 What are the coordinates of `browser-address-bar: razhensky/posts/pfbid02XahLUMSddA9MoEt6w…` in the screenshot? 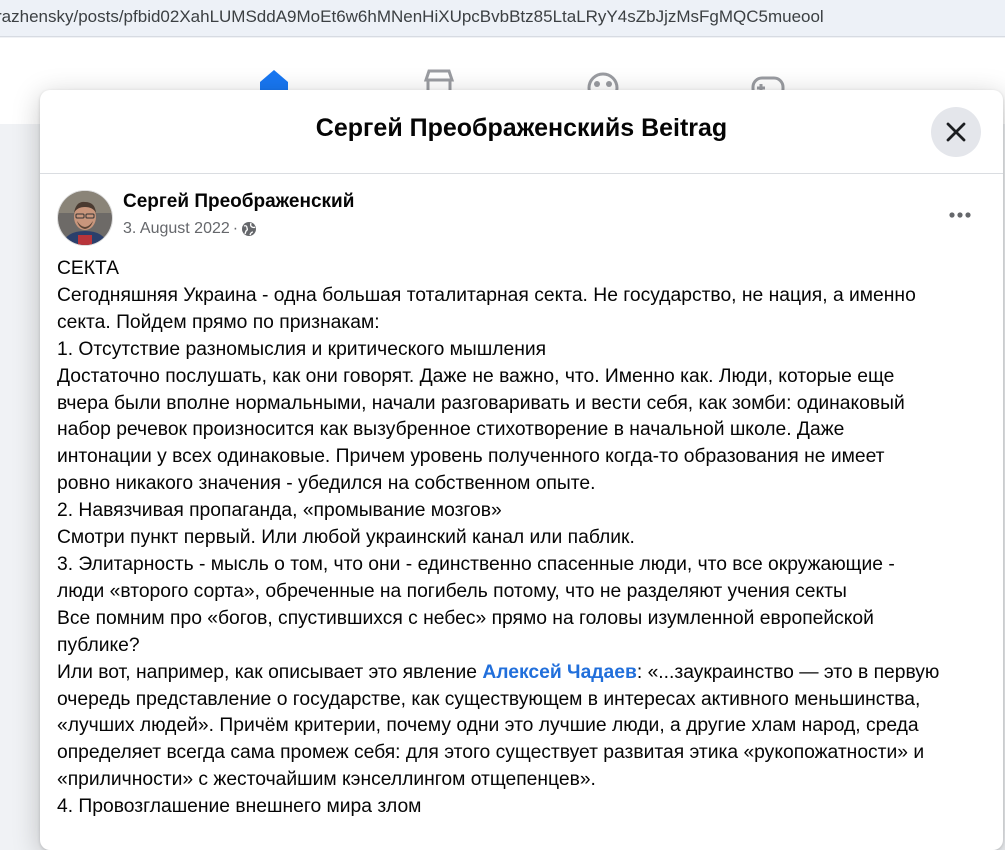 It's located at (502, 18).